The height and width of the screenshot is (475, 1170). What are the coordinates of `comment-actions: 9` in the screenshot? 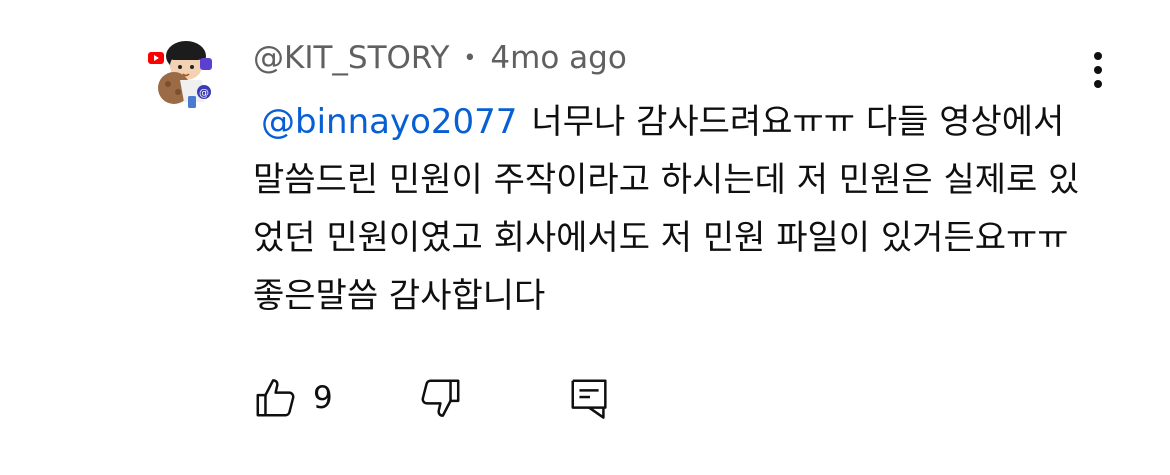 It's located at (433, 398).